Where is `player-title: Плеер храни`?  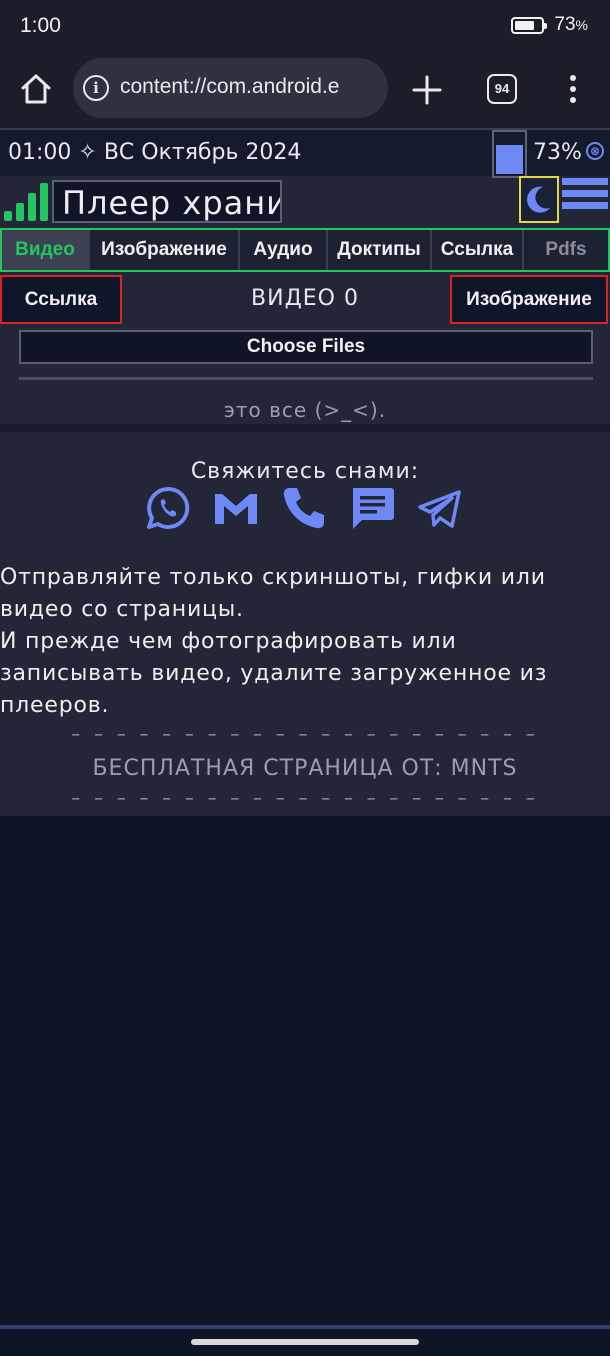
player-title: Плеер храни is located at coordinates (167, 201).